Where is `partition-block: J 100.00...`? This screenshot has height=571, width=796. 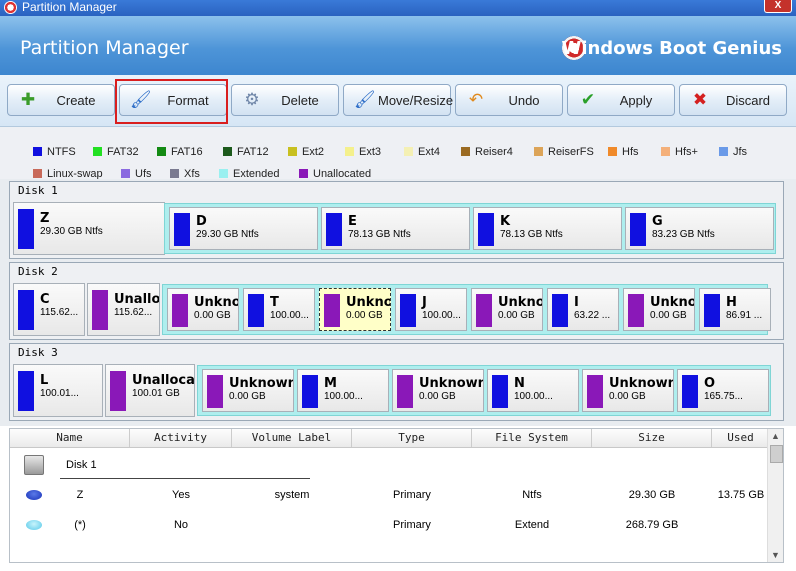 partition-block: J 100.00... is located at coordinates (431, 309).